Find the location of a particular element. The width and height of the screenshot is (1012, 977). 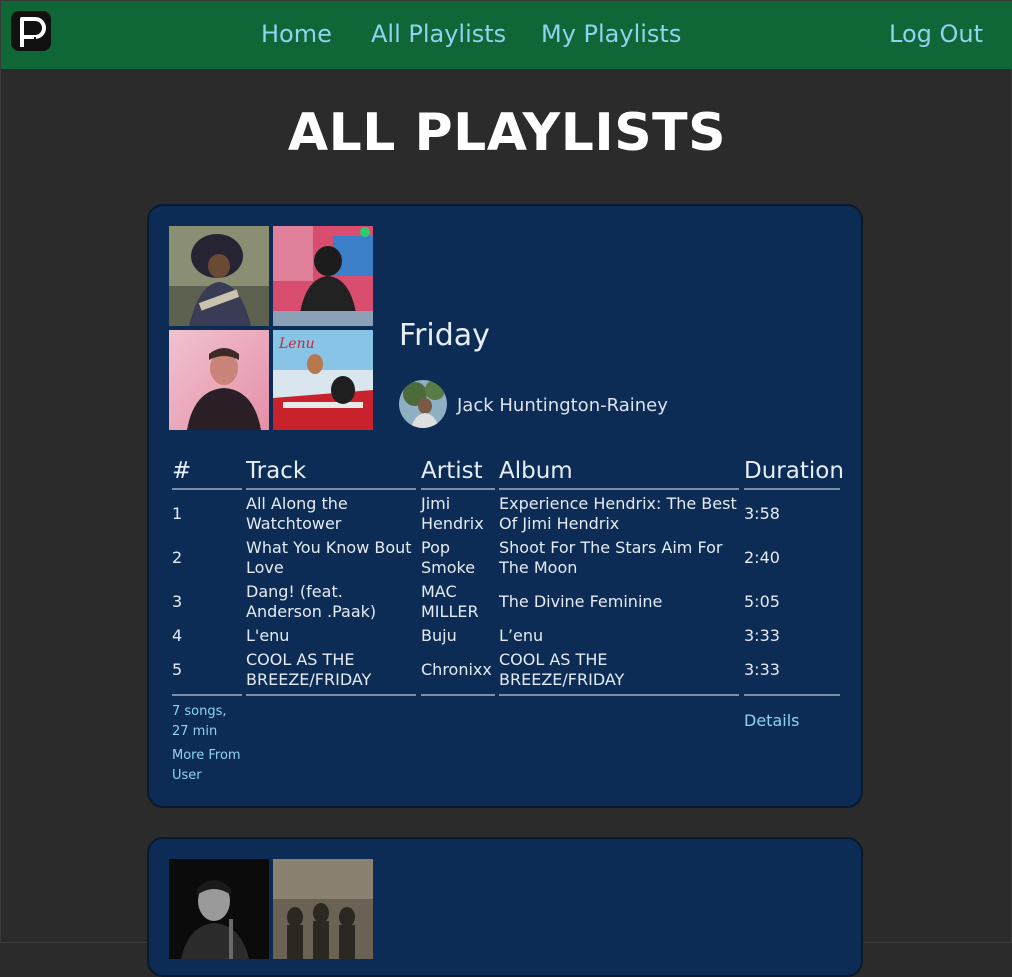

owner-avatar is located at coordinates (423, 404).